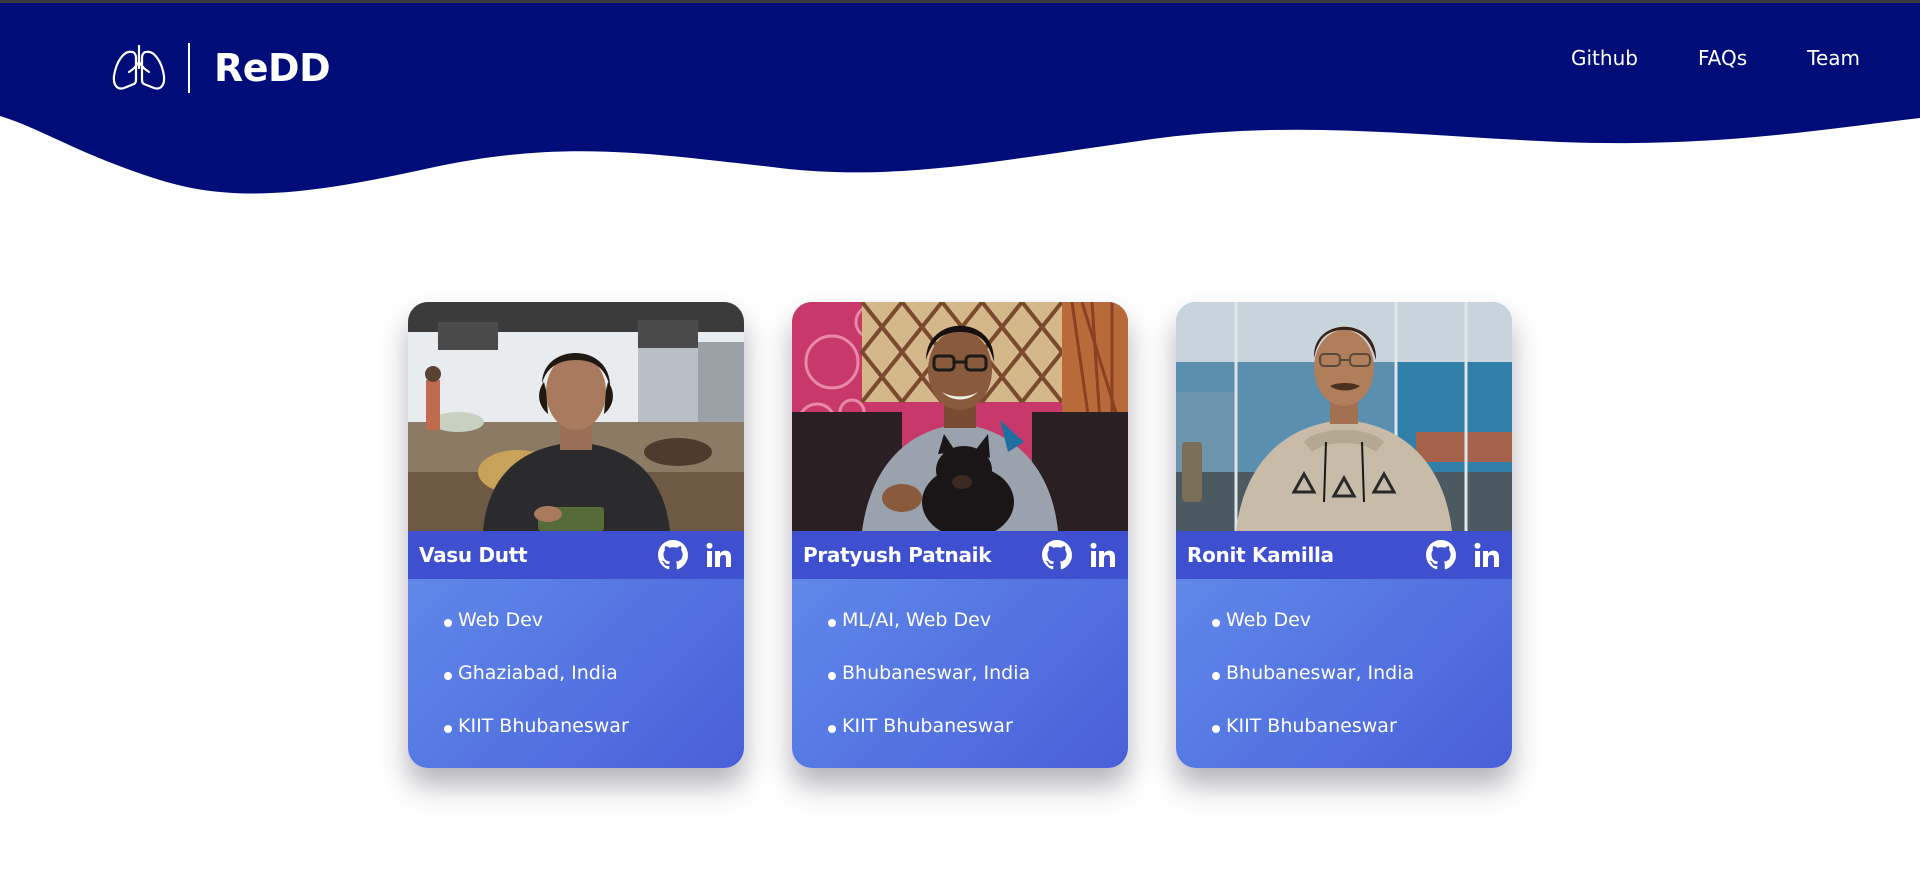 The width and height of the screenshot is (1920, 882). Describe the element at coordinates (1722, 58) in the screenshot. I see `nav-faqs-link: FAQs` at that location.